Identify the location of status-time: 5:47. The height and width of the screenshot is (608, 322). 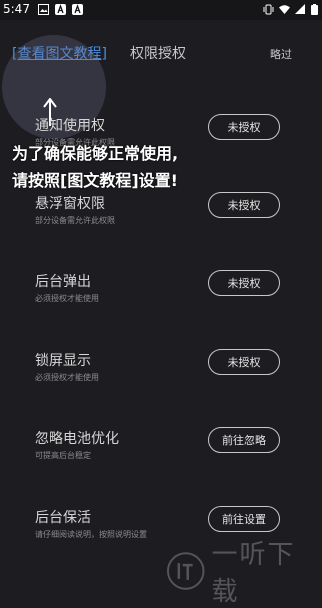
(16, 9).